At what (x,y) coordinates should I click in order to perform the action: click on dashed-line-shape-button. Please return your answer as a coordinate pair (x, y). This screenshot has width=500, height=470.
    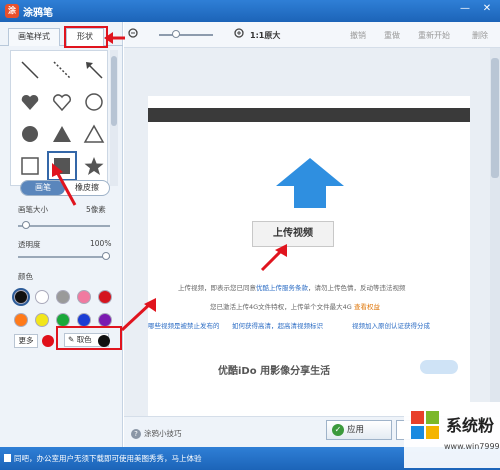
    Looking at the image, I should click on (62, 70).